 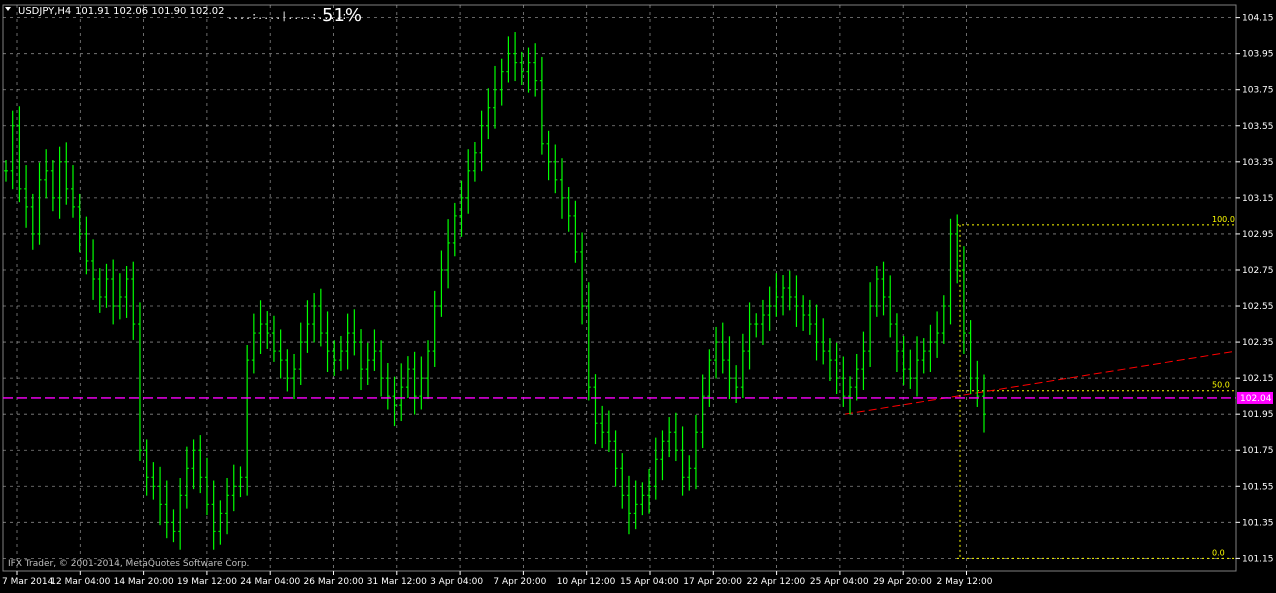 What do you see at coordinates (1258, 55) in the screenshot?
I see `y-tick-label: 103.95` at bounding box center [1258, 55].